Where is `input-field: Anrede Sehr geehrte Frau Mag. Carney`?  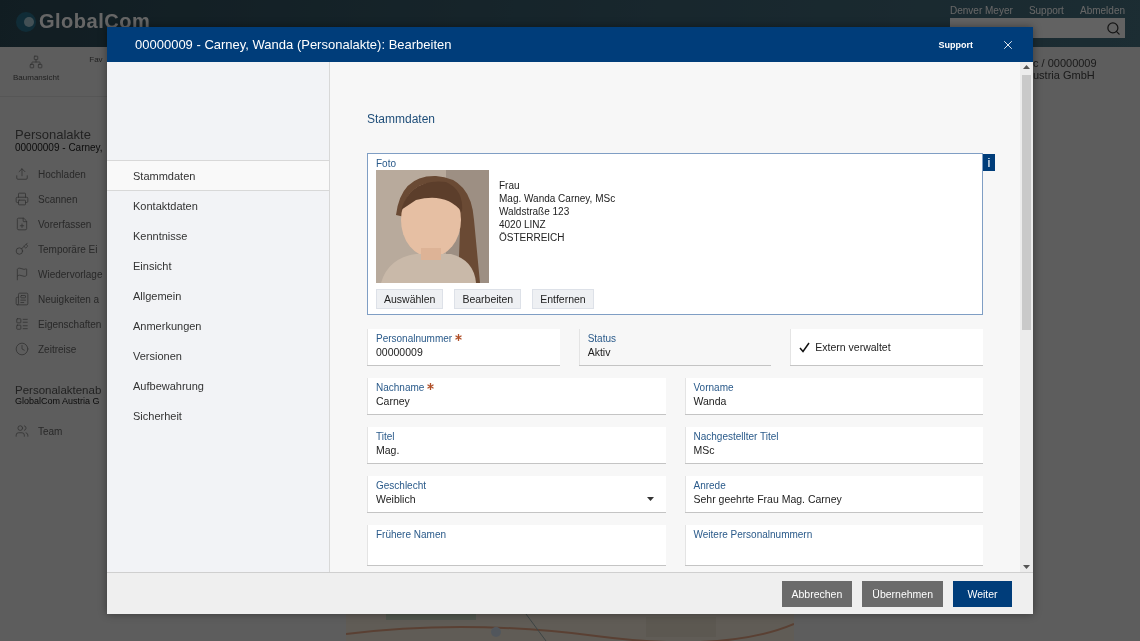
input-field: Anrede Sehr geehrte Frau Mag. Carney is located at coordinates (833, 494).